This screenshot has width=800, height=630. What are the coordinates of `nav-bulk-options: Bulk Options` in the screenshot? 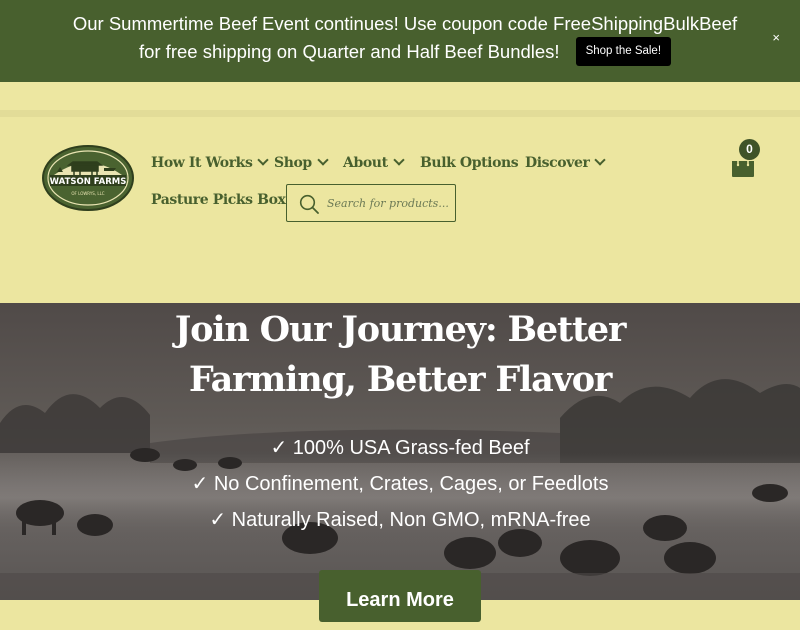 It's located at (469, 163).